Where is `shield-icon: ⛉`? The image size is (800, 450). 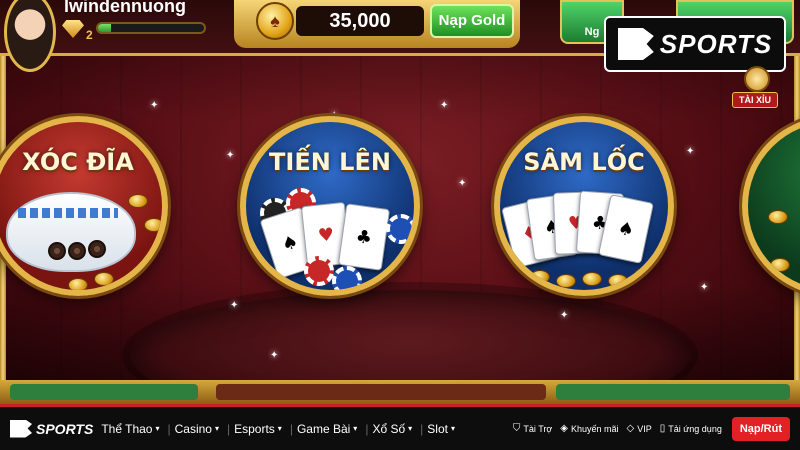
shield-icon: ⛉ is located at coordinates (516, 428).